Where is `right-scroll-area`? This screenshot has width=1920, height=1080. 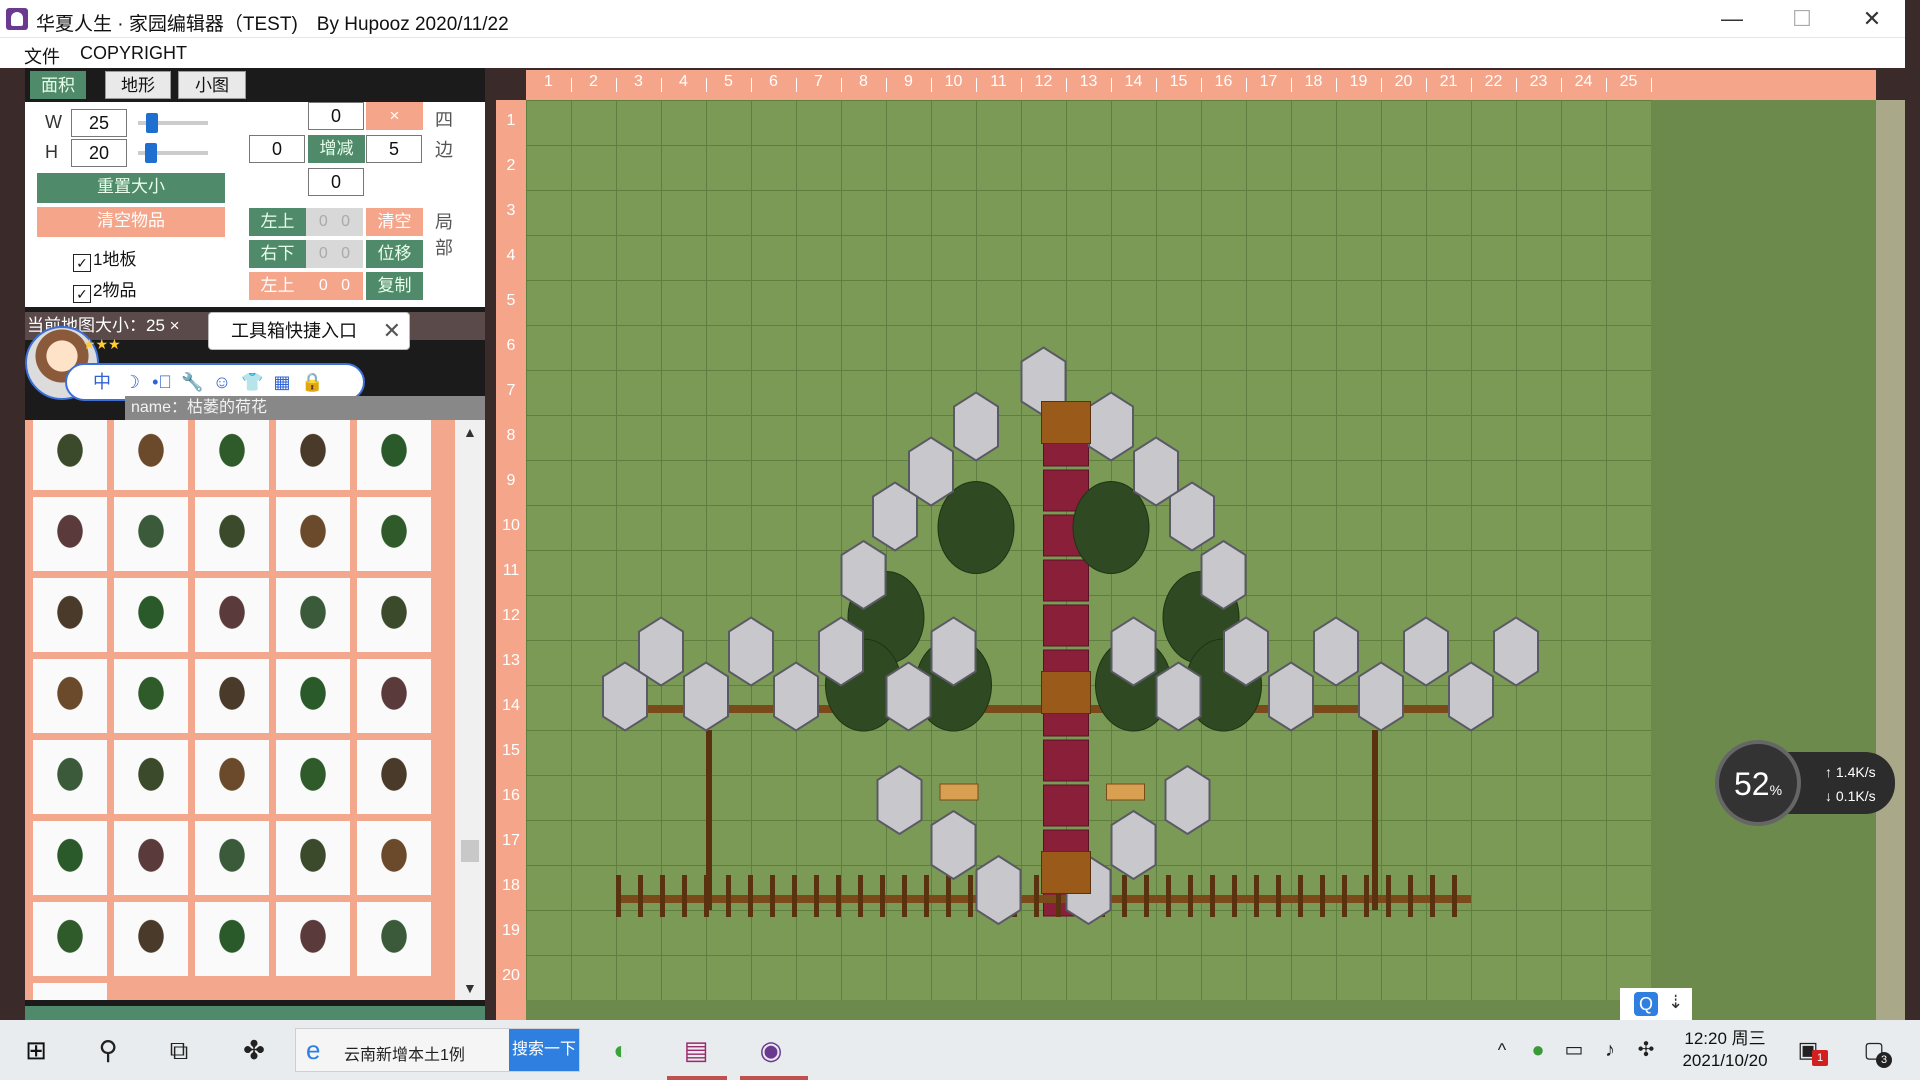
right-scroll-area is located at coordinates (1890, 560).